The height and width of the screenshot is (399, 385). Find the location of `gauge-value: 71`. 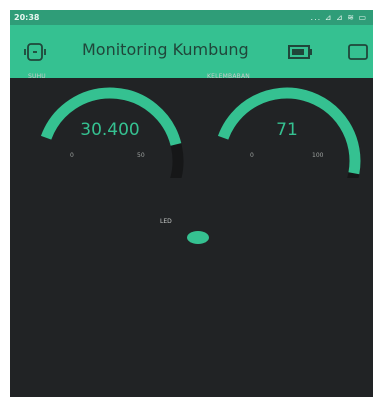

gauge-value: 71 is located at coordinates (287, 130).